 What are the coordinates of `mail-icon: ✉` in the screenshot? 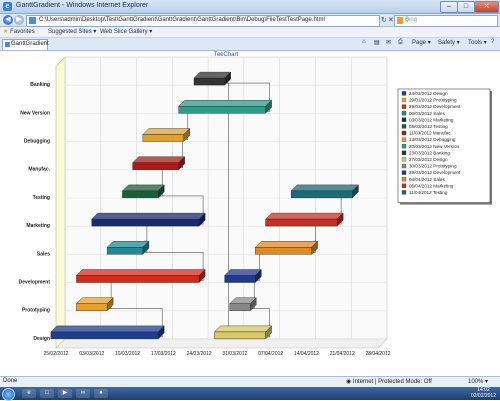 It's located at (388, 42).